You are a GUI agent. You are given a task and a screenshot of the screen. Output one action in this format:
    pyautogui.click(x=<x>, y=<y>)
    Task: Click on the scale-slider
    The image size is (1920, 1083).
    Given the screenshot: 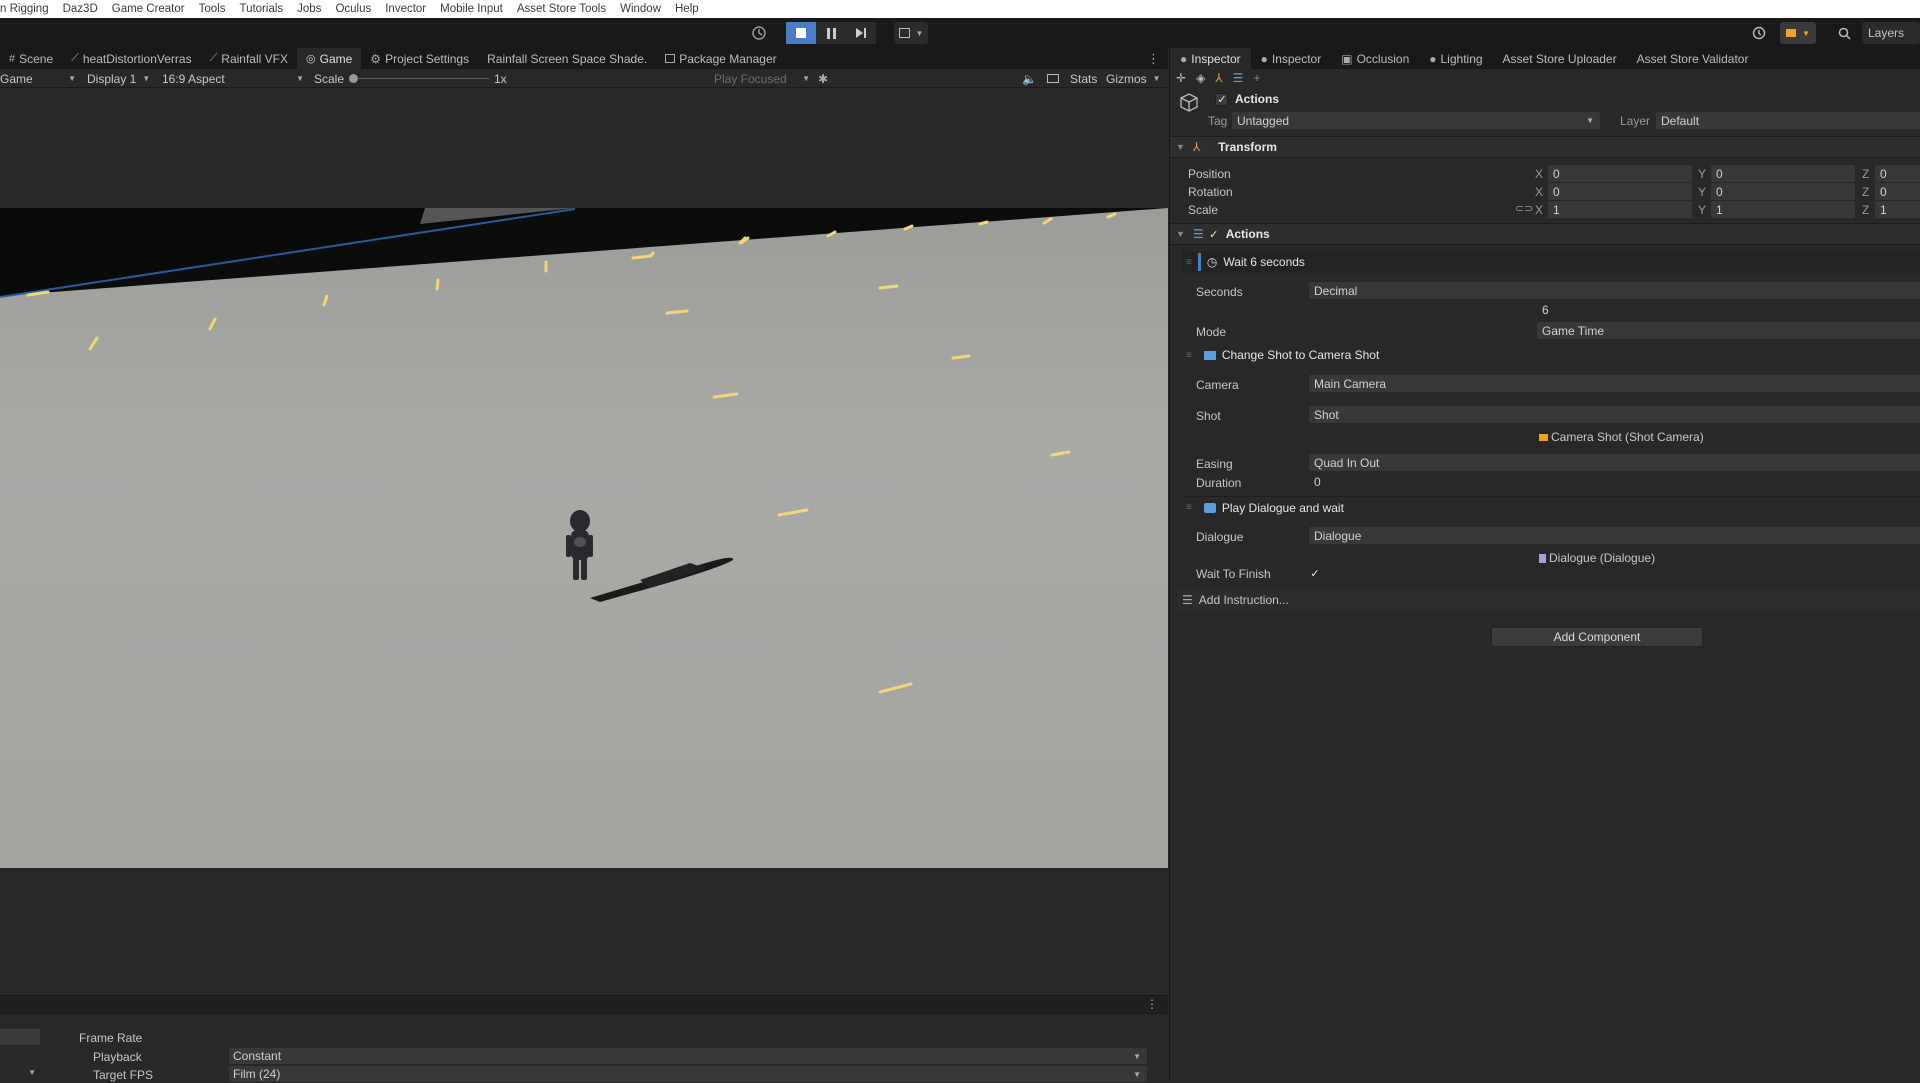 What is the action you would take?
    pyautogui.click(x=419, y=78)
    